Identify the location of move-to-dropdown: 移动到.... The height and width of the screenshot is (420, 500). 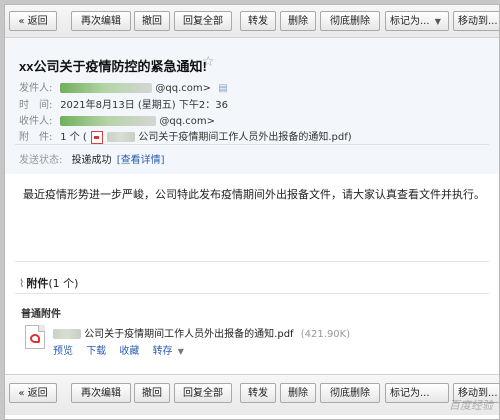
(476, 21).